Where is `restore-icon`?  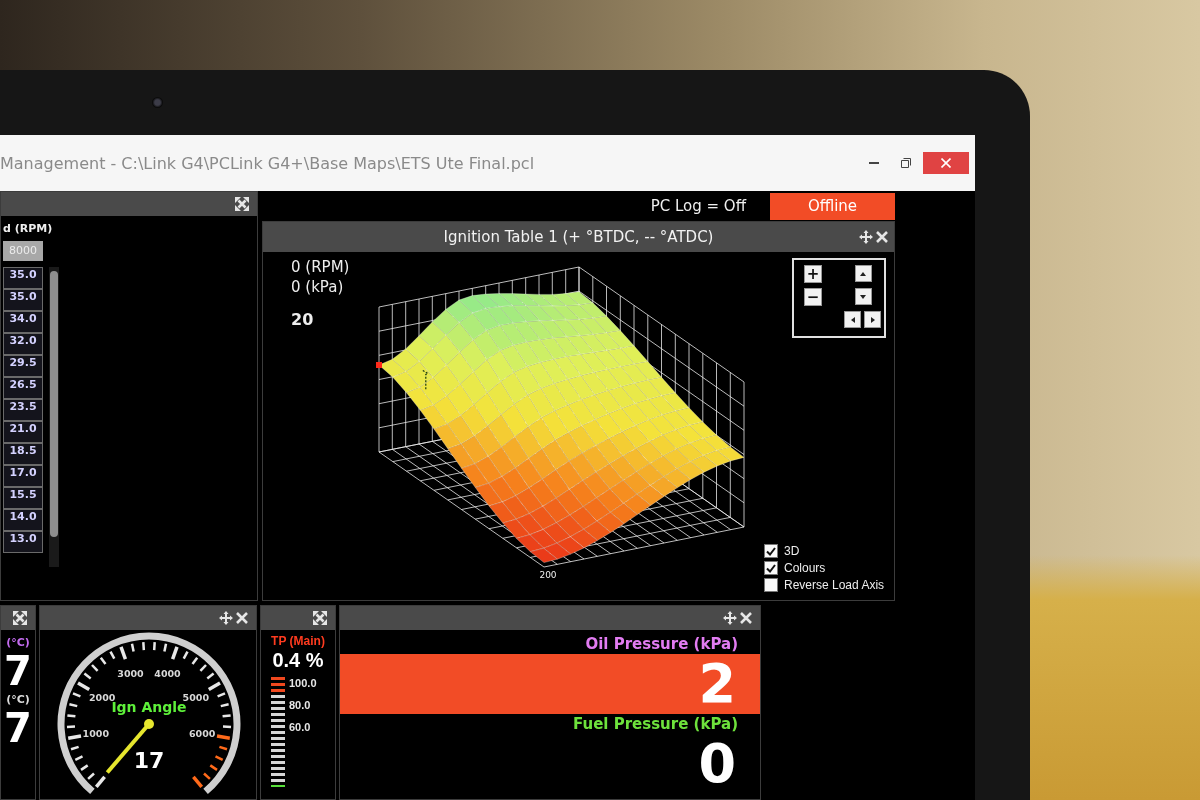
restore-icon is located at coordinates (906, 163).